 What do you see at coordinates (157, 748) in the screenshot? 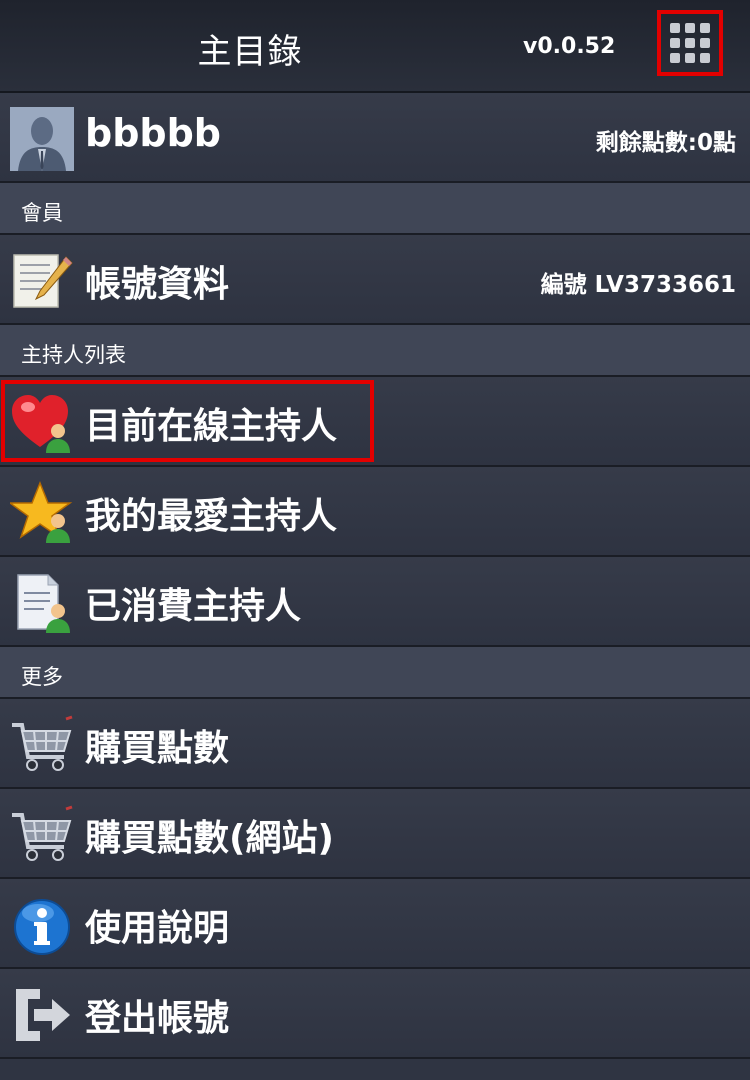
I see `menu-item-buy-points-label: 購買點數` at bounding box center [157, 748].